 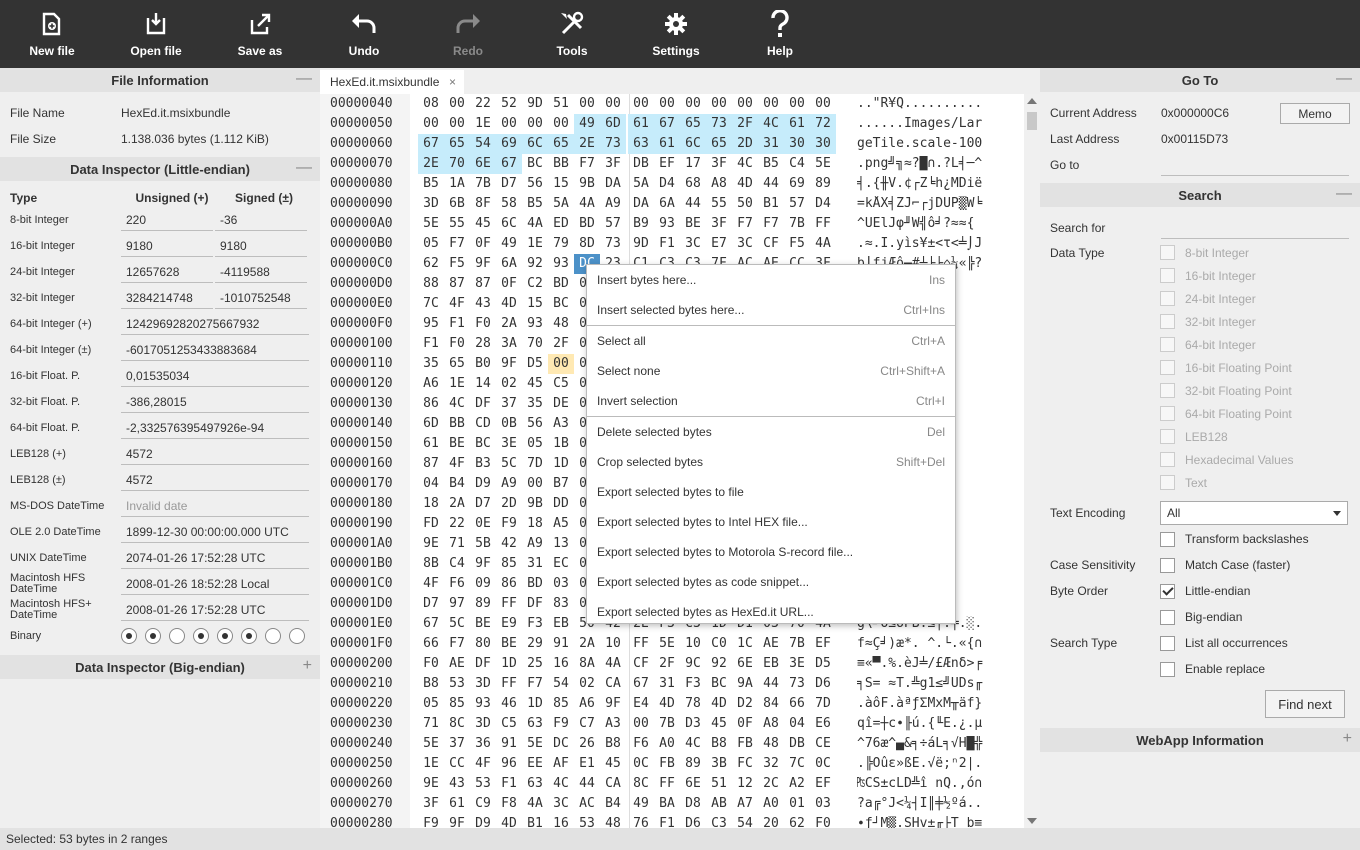 What do you see at coordinates (667, 144) in the screenshot?
I see `hex-byte: 61` at bounding box center [667, 144].